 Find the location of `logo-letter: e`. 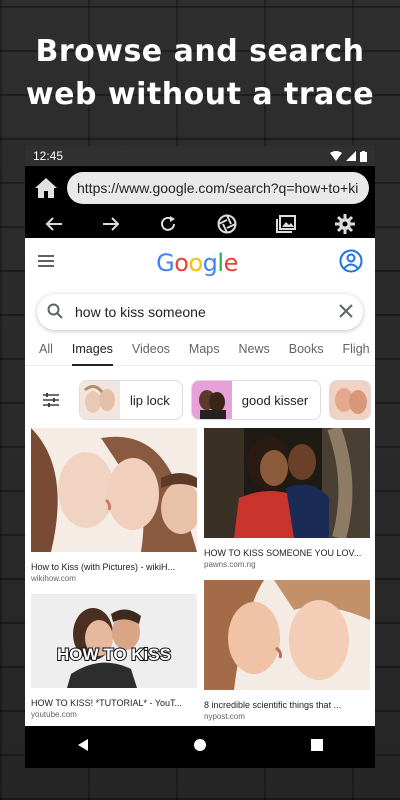

logo-letter: e is located at coordinates (231, 263).